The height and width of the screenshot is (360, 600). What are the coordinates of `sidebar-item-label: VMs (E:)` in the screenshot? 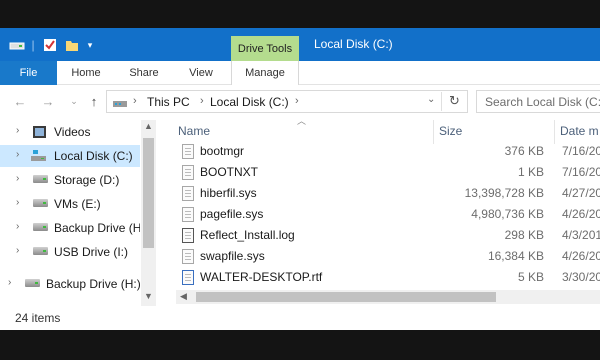 It's located at (77, 204).